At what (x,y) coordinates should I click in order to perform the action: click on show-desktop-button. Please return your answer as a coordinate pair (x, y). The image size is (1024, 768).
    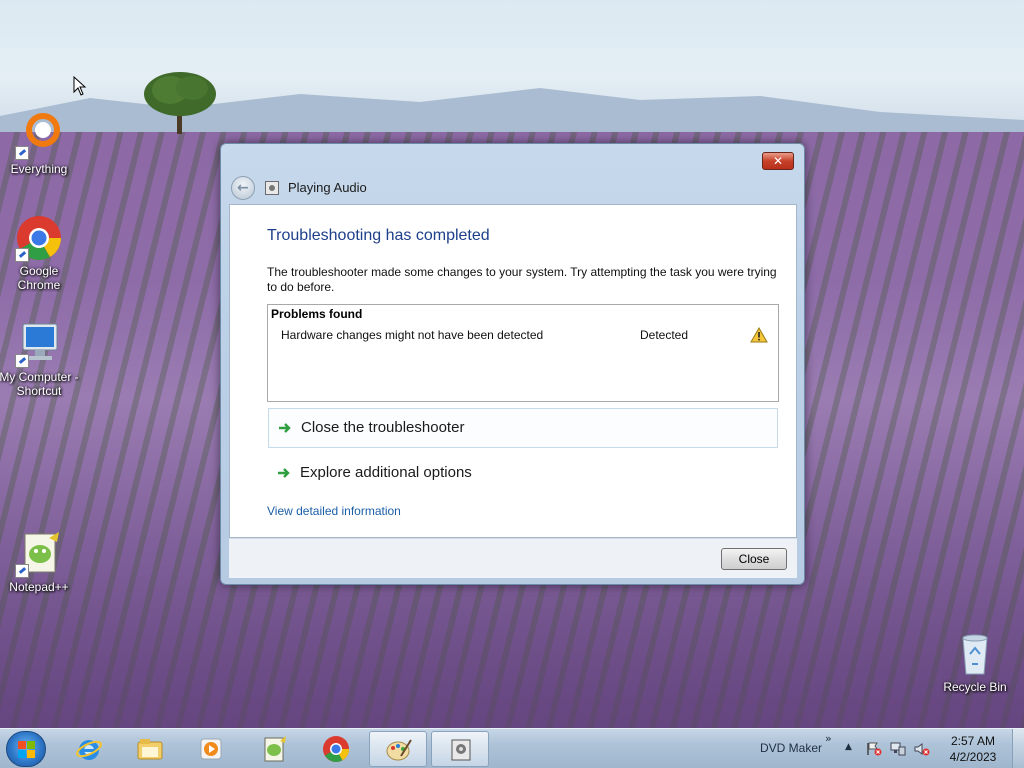
    Looking at the image, I should click on (1018, 748).